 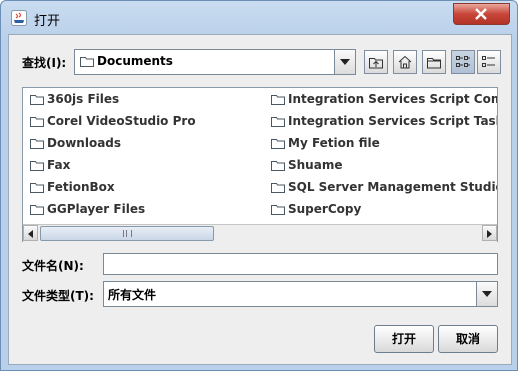 I want to click on file-name: Integration Services Script Component, so click(x=392, y=99).